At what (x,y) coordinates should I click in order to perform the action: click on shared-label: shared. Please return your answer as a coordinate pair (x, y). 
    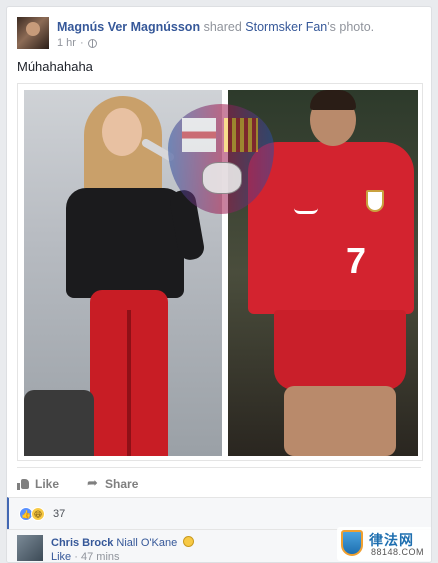
    Looking at the image, I should click on (222, 27).